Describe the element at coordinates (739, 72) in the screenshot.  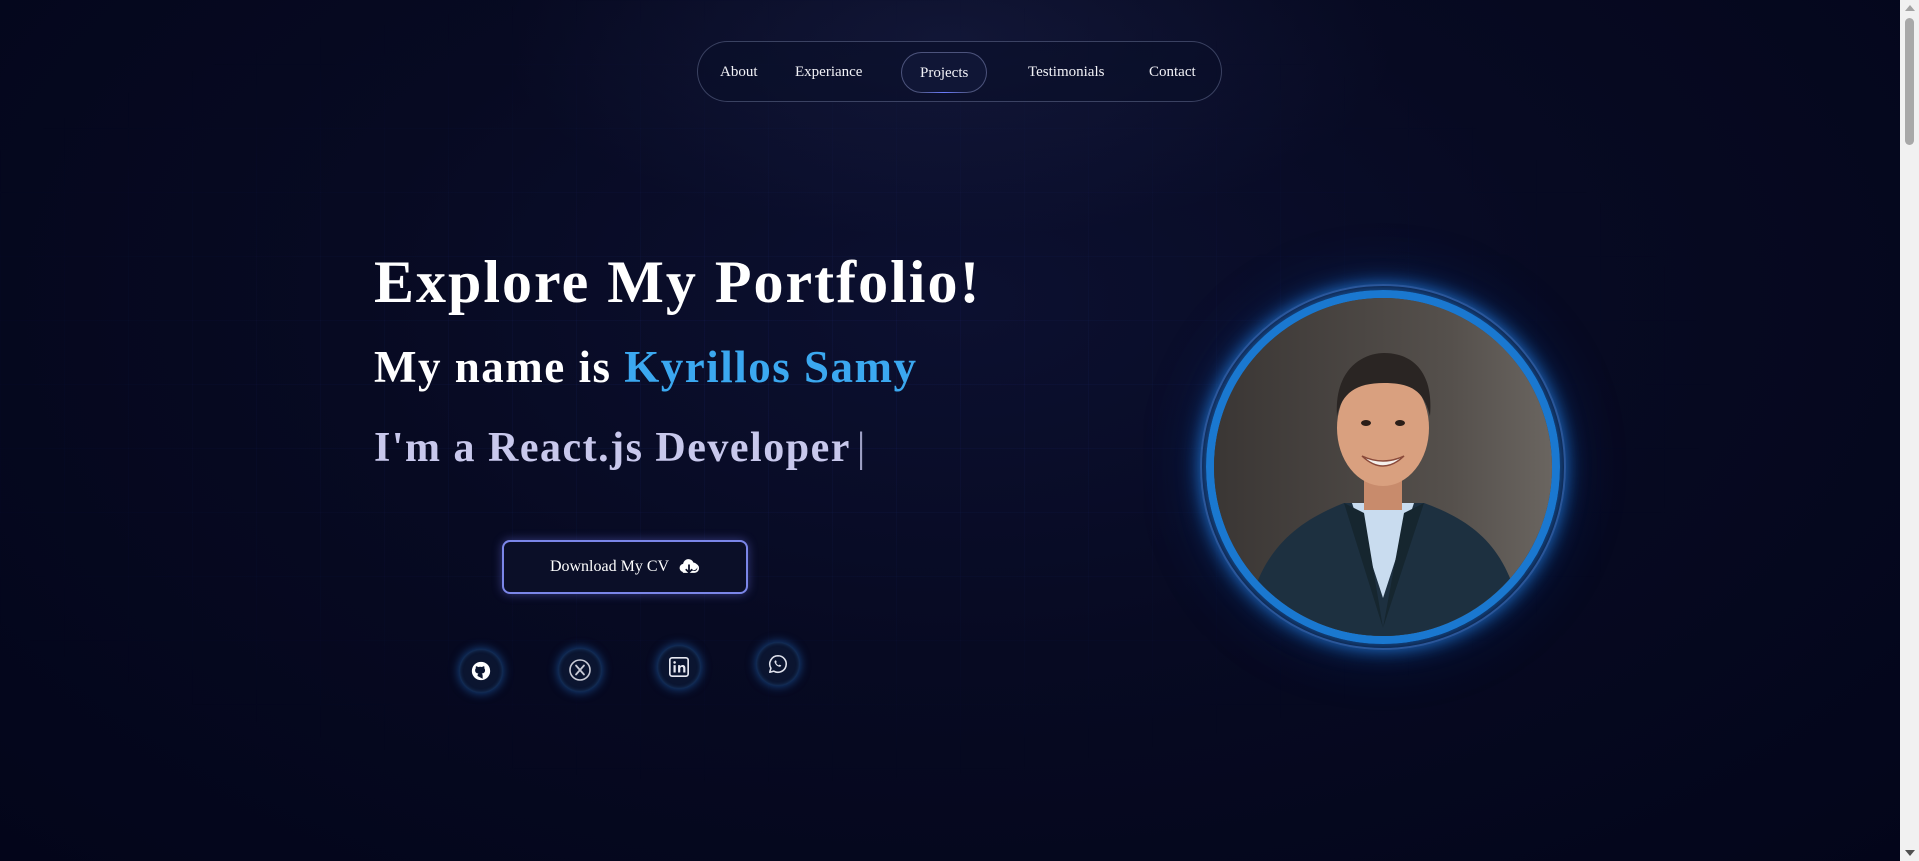
I see `nav-item-about: About` at that location.